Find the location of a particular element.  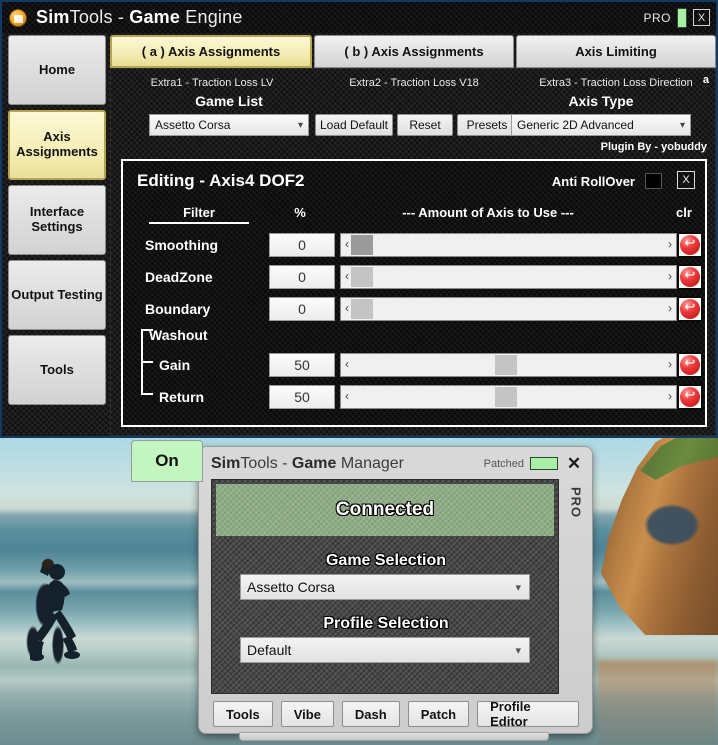

clear-return-button is located at coordinates (690, 397).